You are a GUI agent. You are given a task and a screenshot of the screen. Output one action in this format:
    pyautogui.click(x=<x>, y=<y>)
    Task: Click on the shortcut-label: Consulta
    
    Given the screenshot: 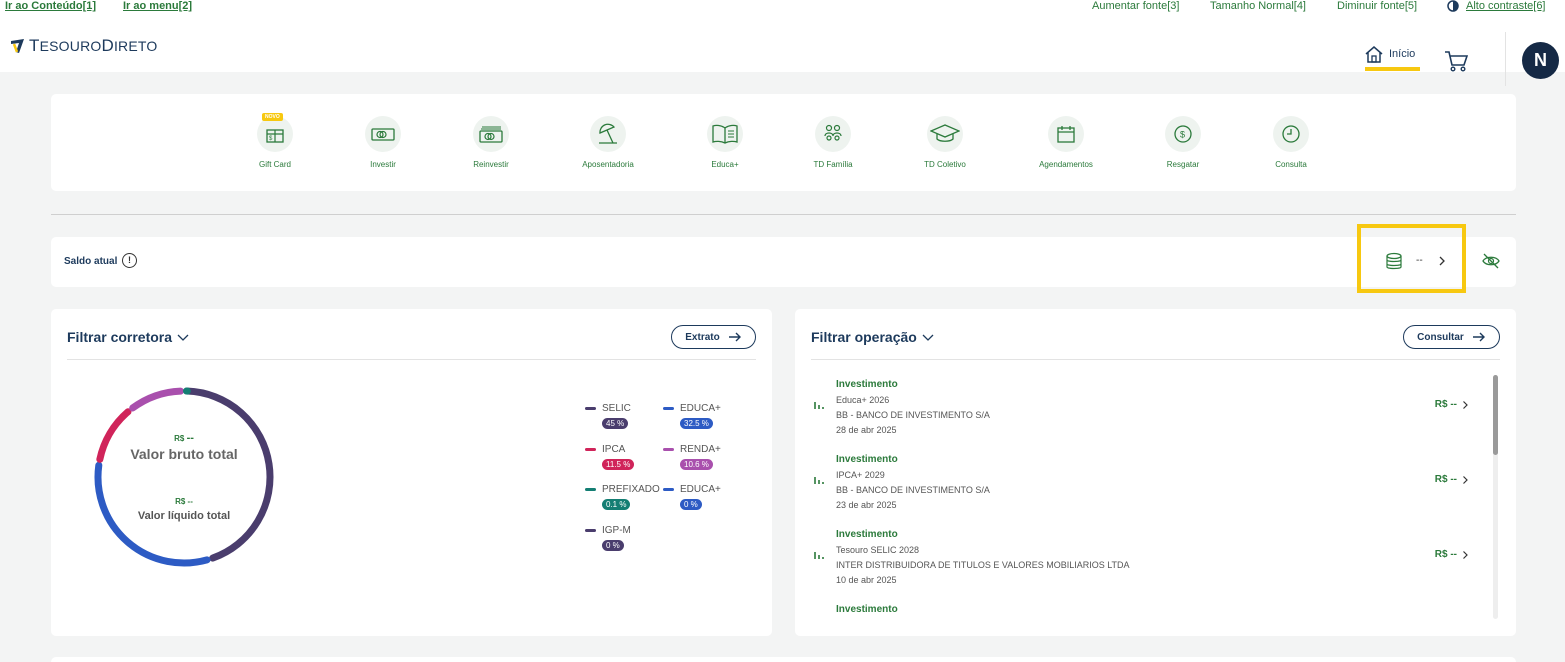 What is the action you would take?
    pyautogui.click(x=1291, y=164)
    